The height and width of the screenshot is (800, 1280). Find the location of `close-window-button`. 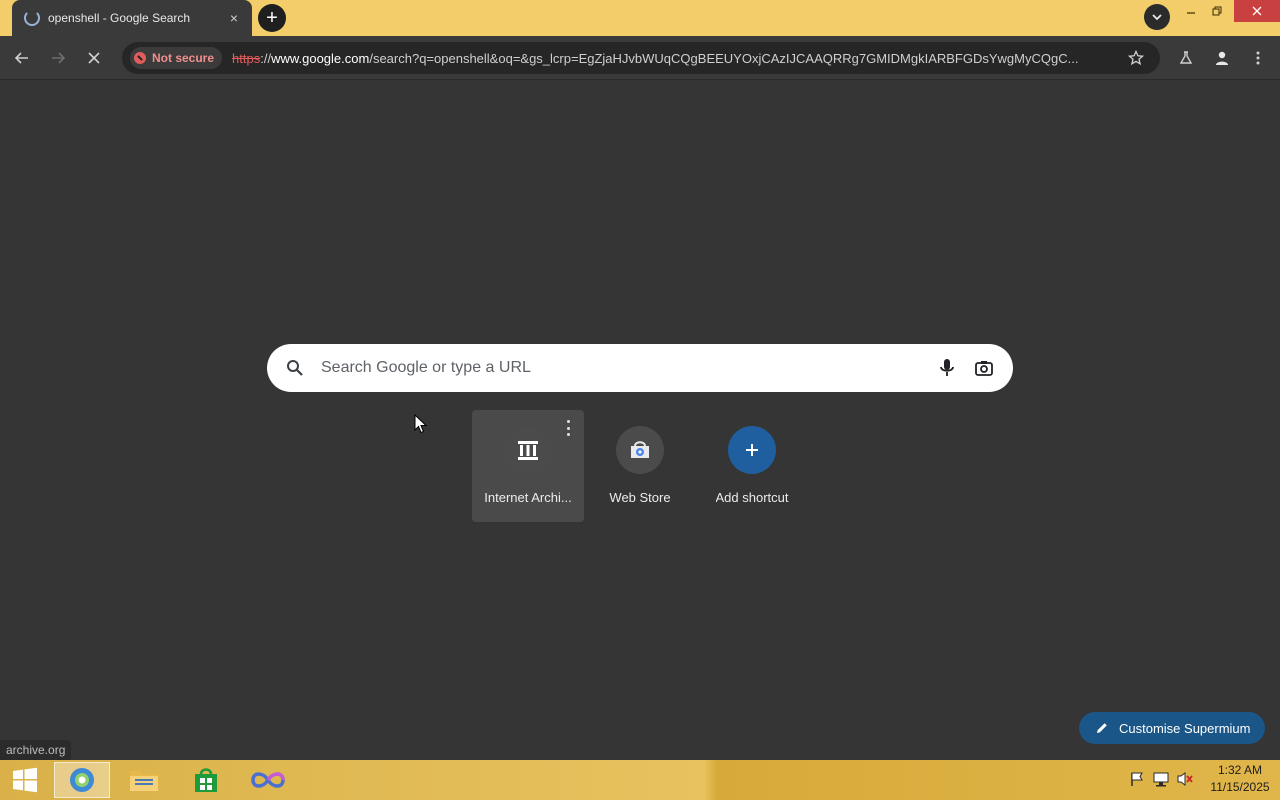

close-window-button is located at coordinates (1257, 11).